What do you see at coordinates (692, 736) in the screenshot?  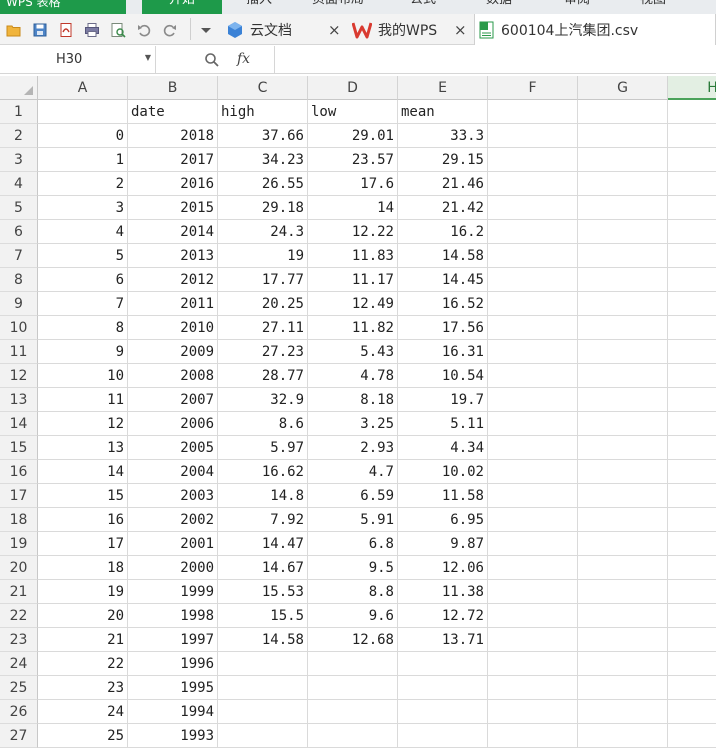 I see `cell-h27` at bounding box center [692, 736].